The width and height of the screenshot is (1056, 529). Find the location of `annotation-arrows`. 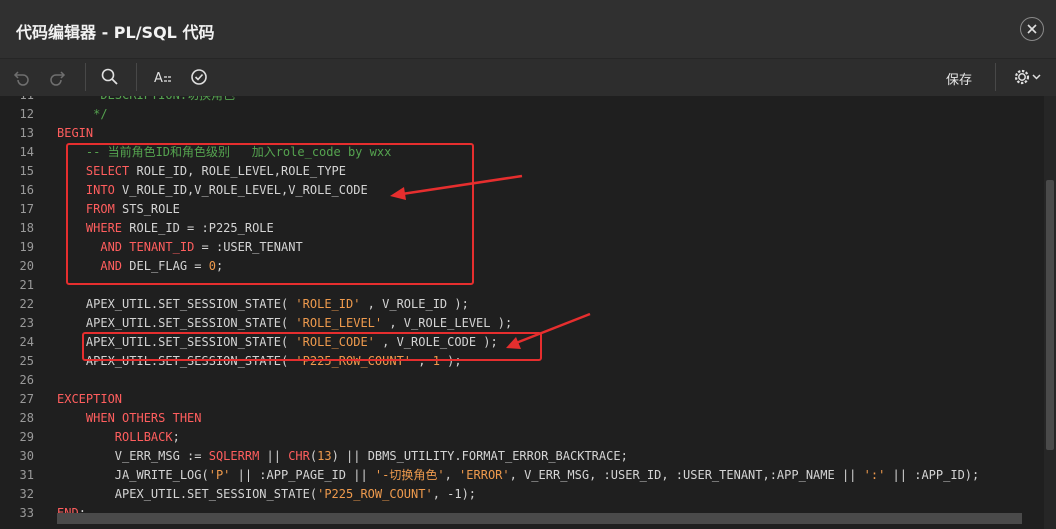

annotation-arrows is located at coordinates (490, 261).